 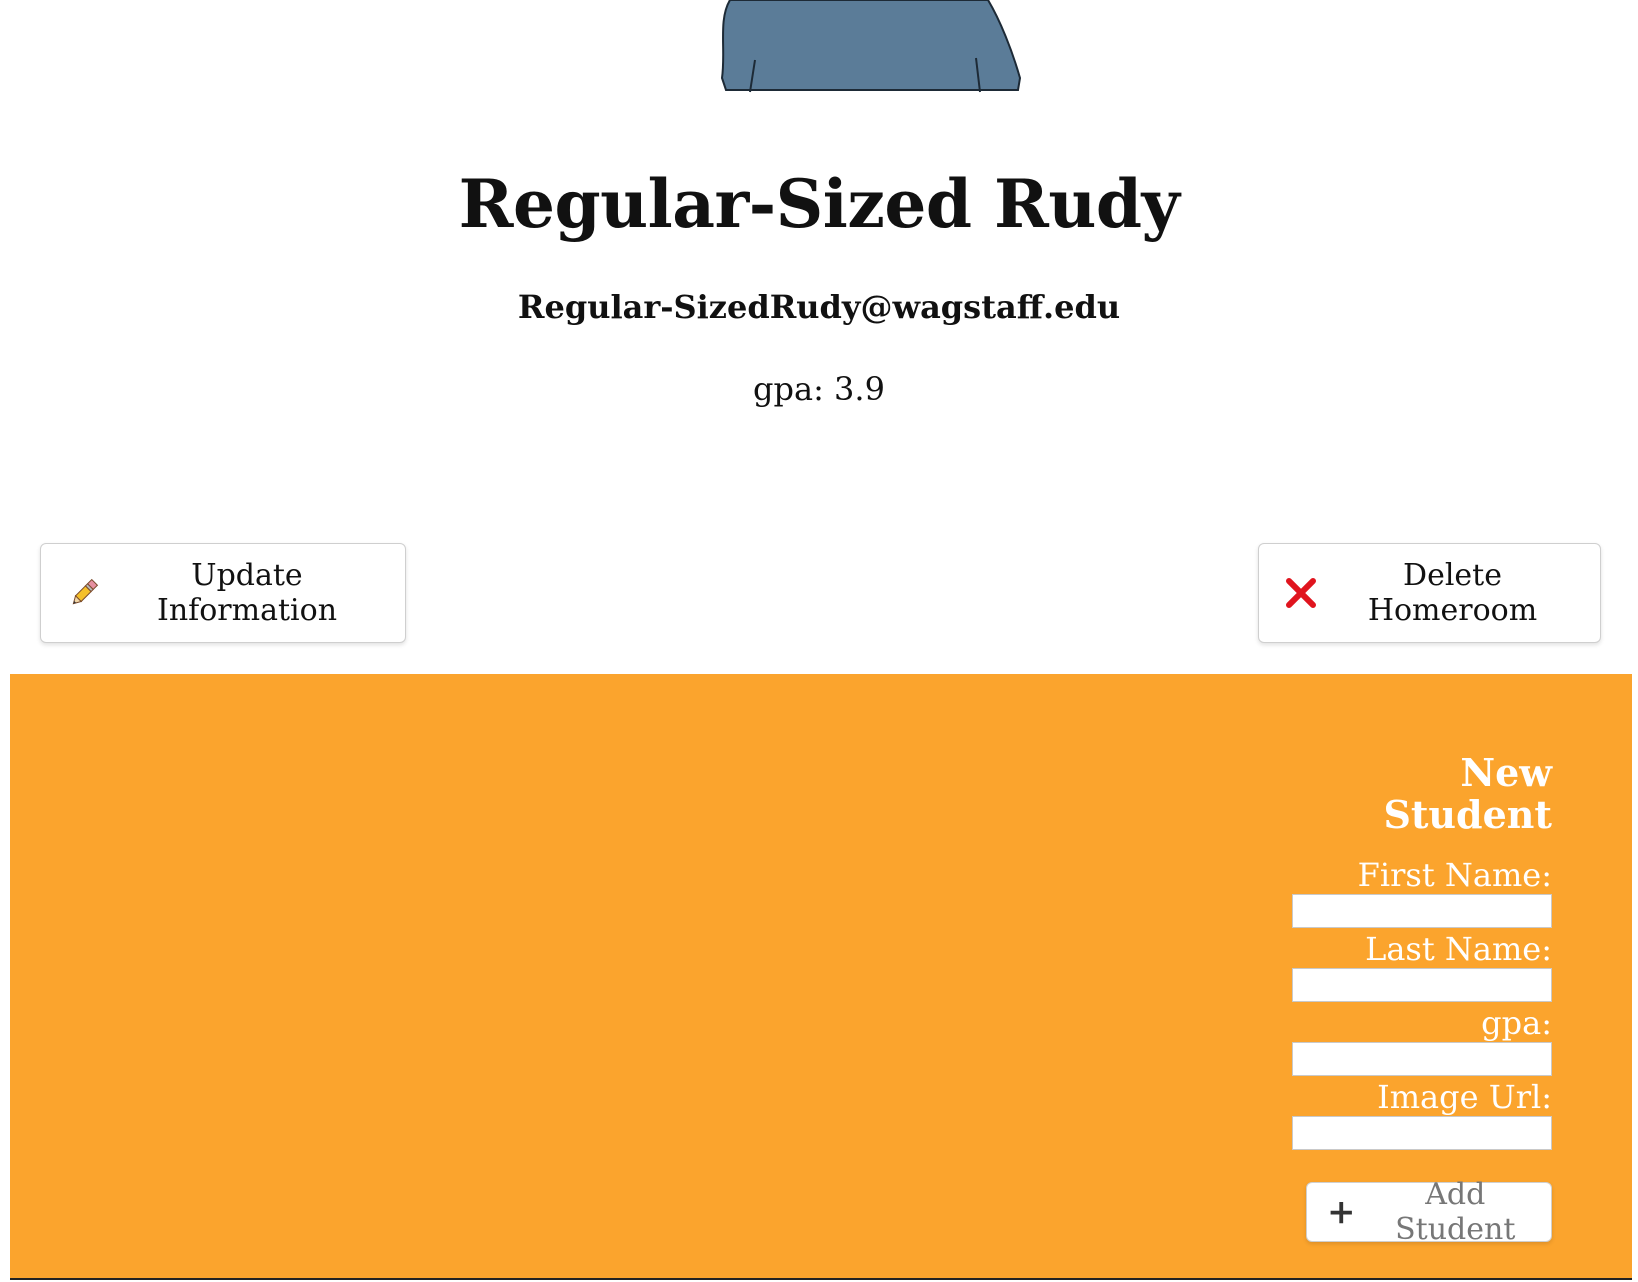 What do you see at coordinates (1464, 1096) in the screenshot?
I see `image-url-label: Image Url:` at bounding box center [1464, 1096].